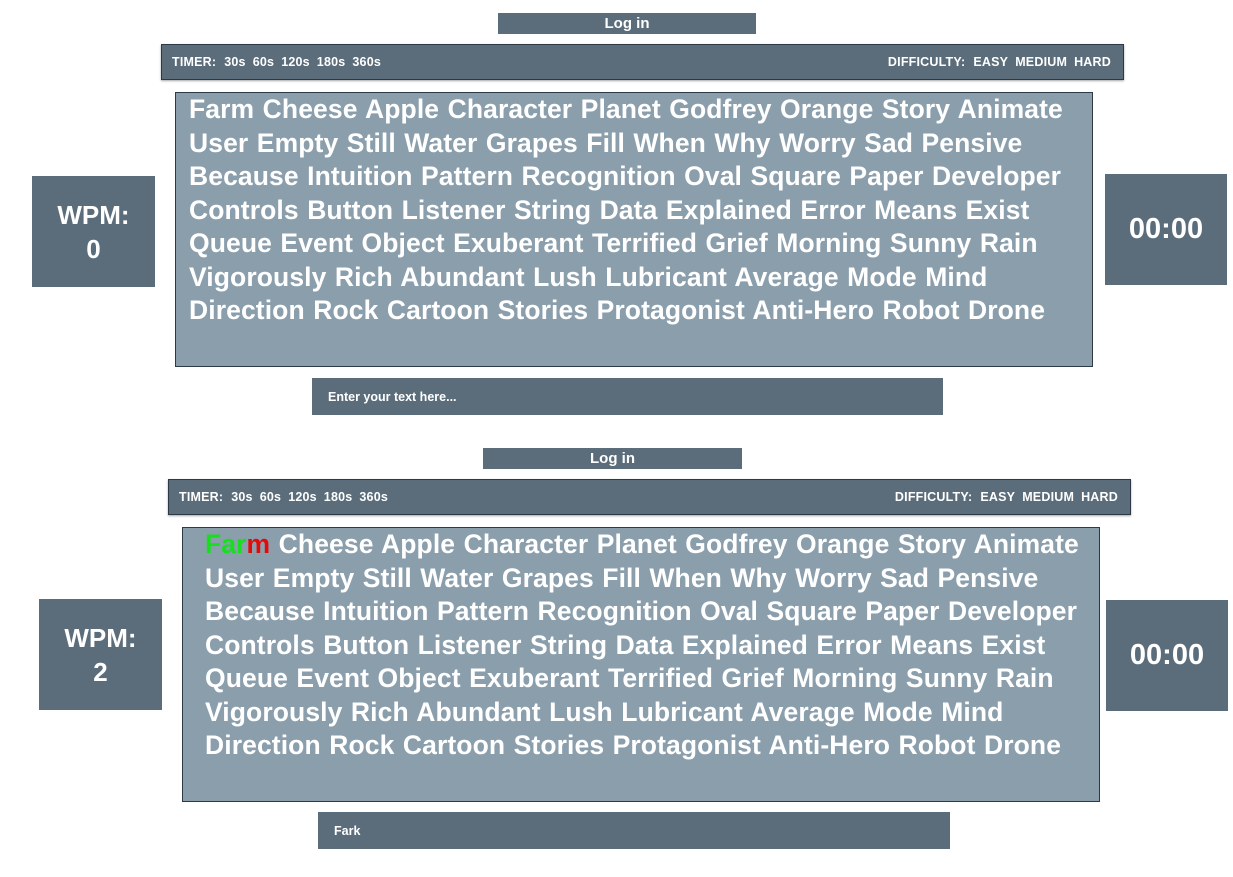 This screenshot has width=1233, height=877. What do you see at coordinates (100, 654) in the screenshot?
I see `wpm-display: WPM: 2` at bounding box center [100, 654].